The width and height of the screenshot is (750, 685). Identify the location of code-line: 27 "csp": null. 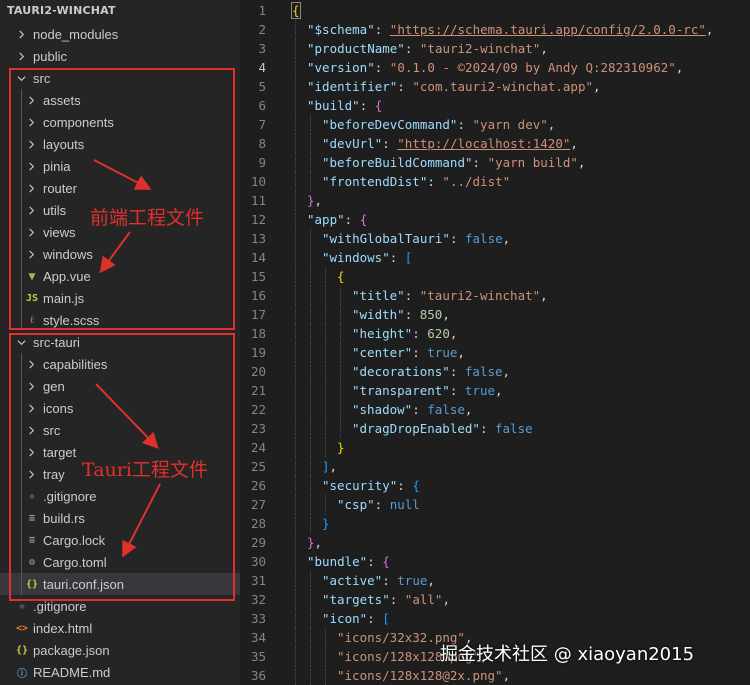
(495, 504).